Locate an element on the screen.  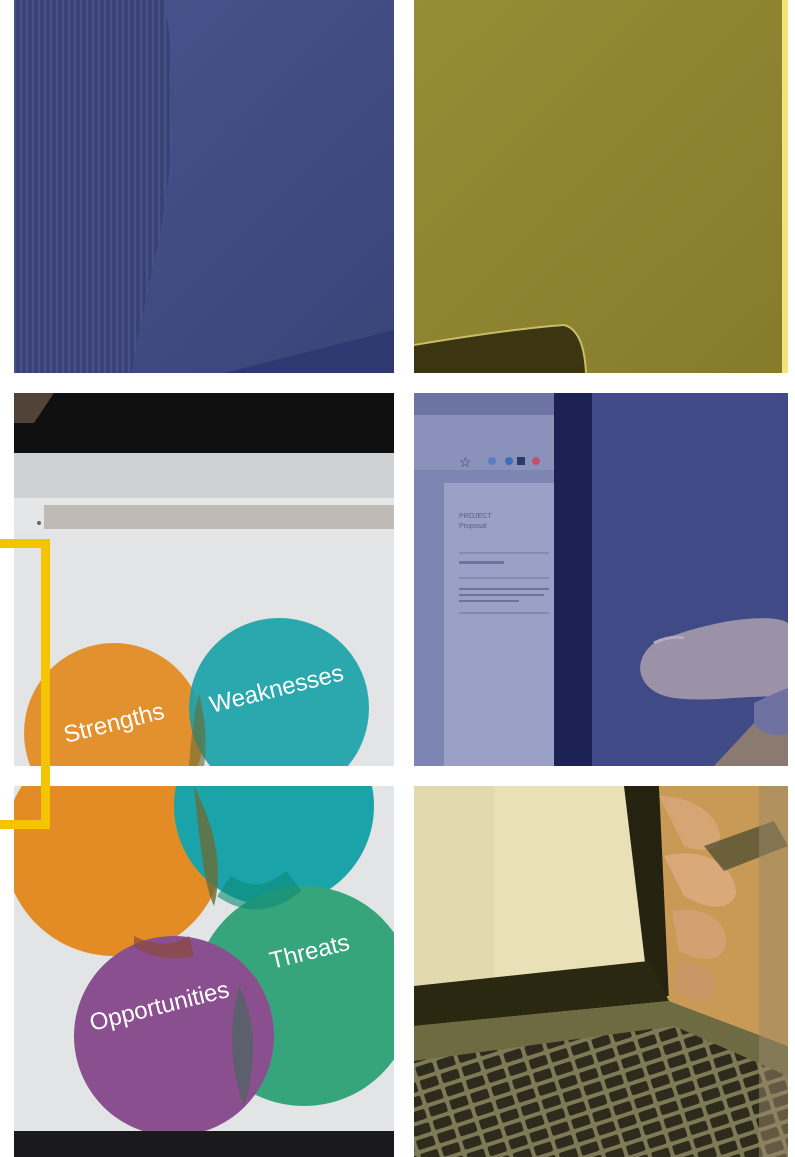
browser-doc-title: PROJECT is located at coordinates (475, 516).